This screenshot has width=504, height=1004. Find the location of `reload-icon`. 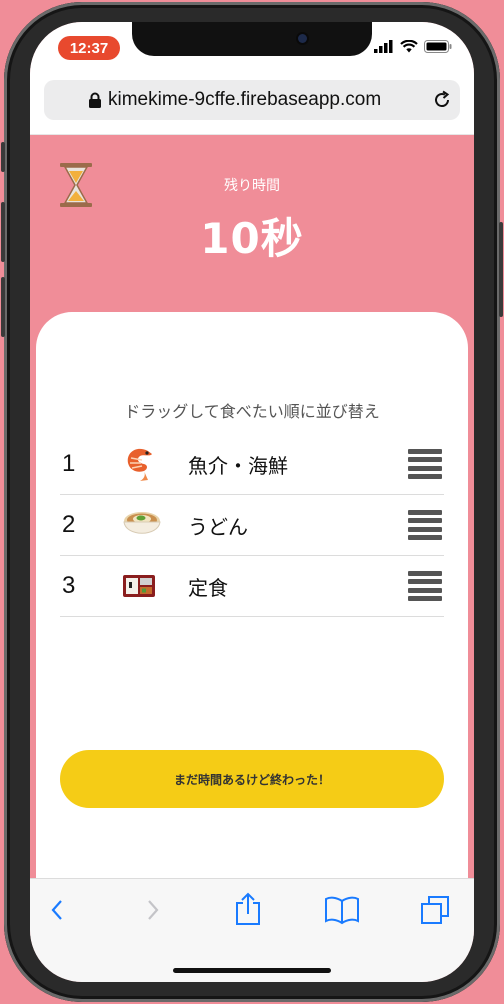

reload-icon is located at coordinates (442, 100).